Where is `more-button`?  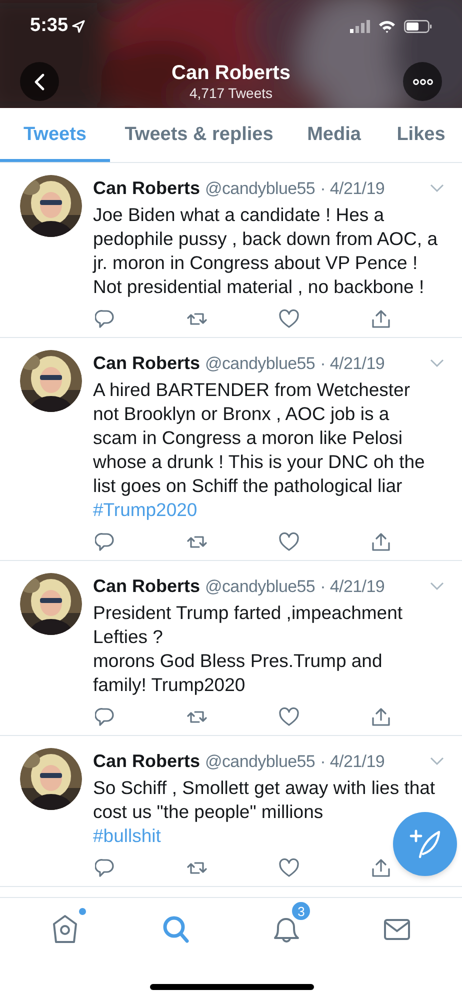
more-button is located at coordinates (422, 81).